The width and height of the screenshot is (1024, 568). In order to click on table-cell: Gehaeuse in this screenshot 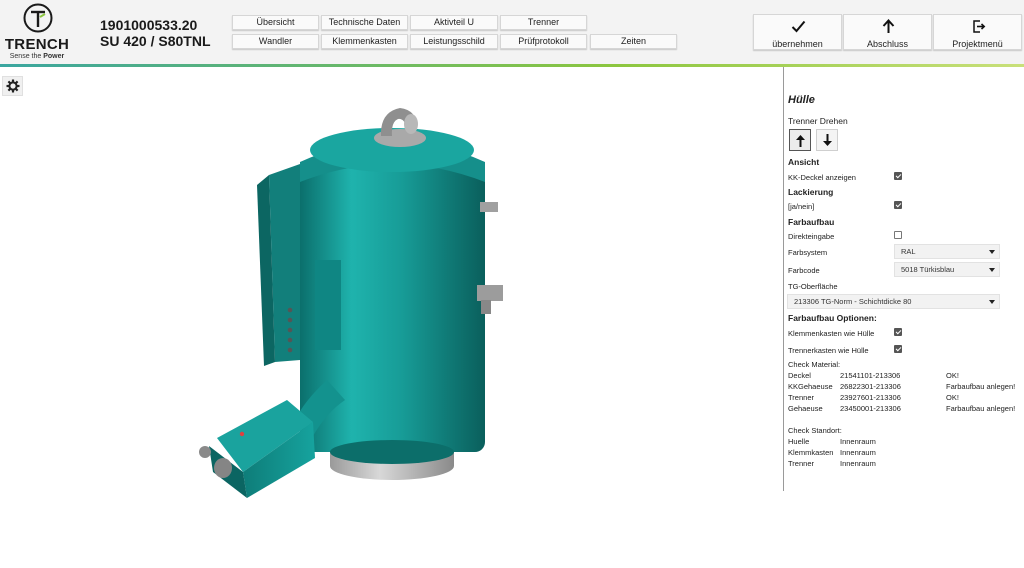, I will do `click(805, 408)`.